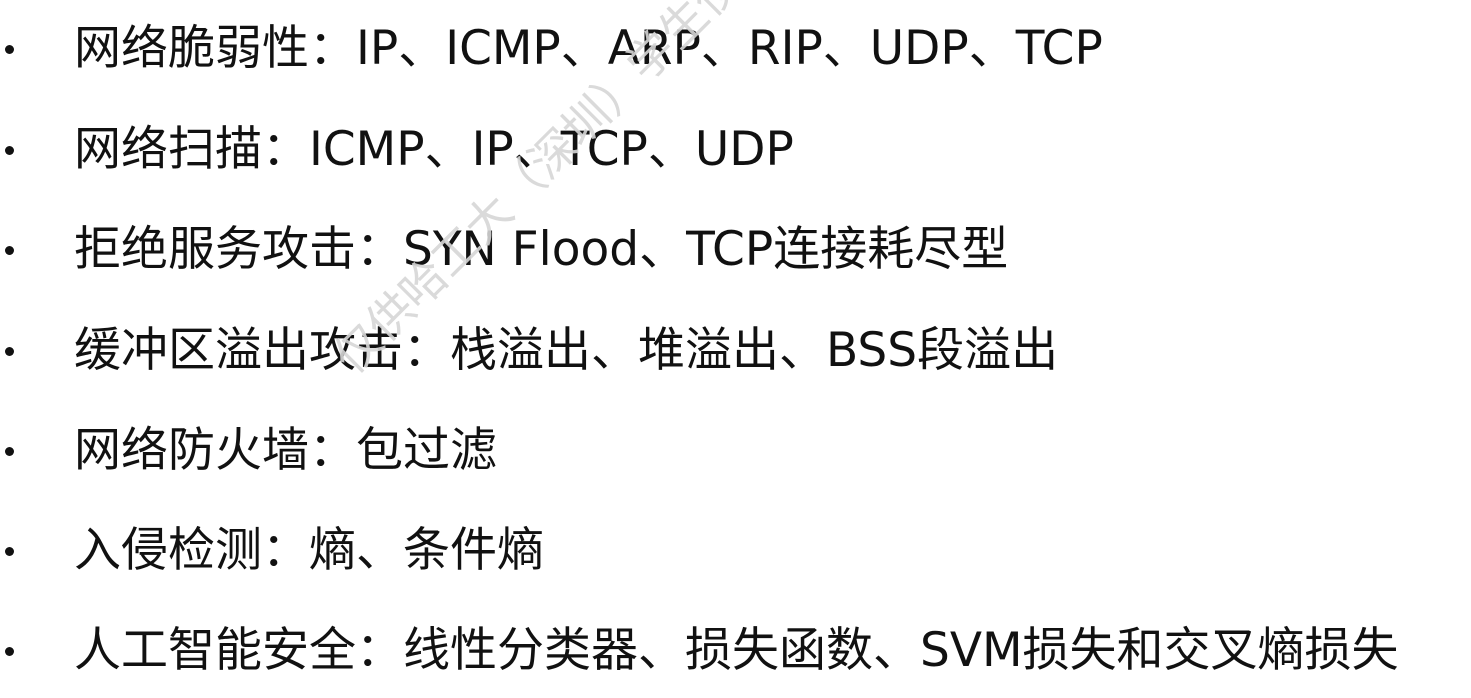 The image size is (1471, 698). What do you see at coordinates (735, 558) in the screenshot?
I see `list-item: 入侵检测：熵、条件熵` at bounding box center [735, 558].